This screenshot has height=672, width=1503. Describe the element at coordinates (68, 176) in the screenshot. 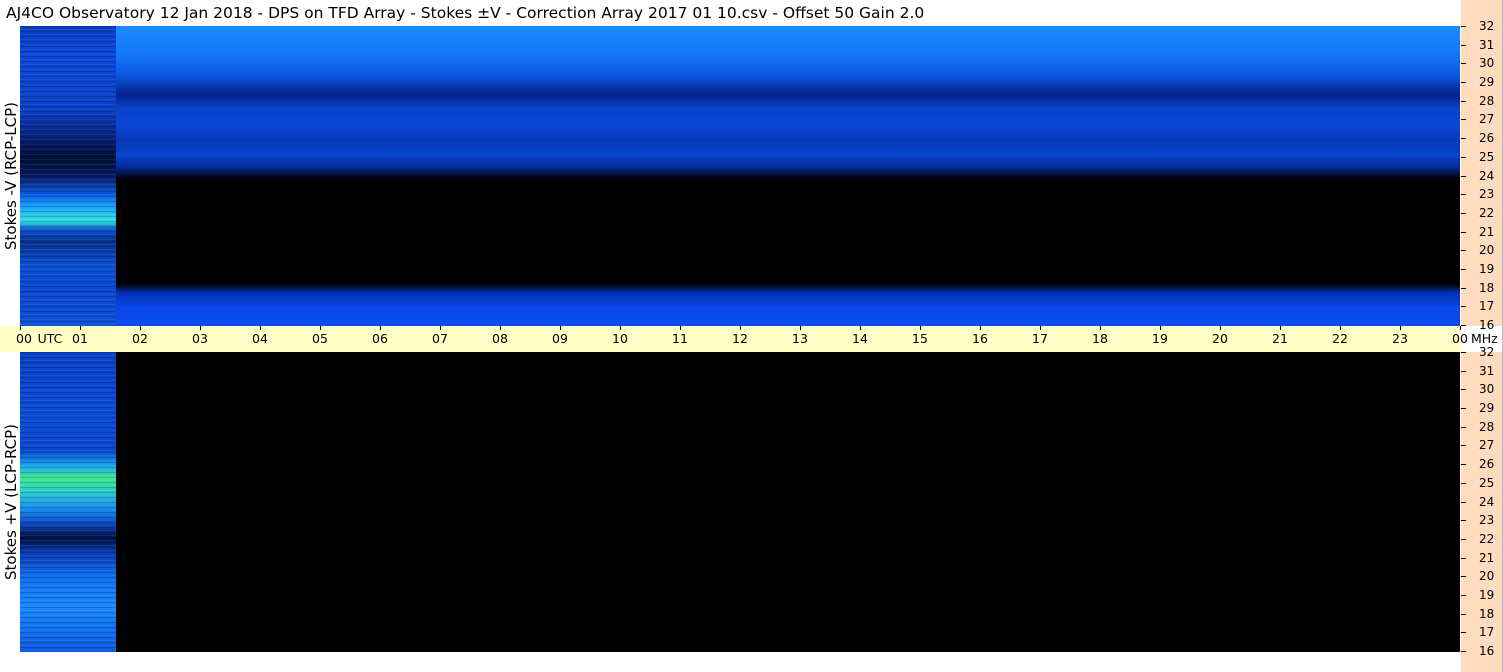

I see `top-data-texture` at that location.